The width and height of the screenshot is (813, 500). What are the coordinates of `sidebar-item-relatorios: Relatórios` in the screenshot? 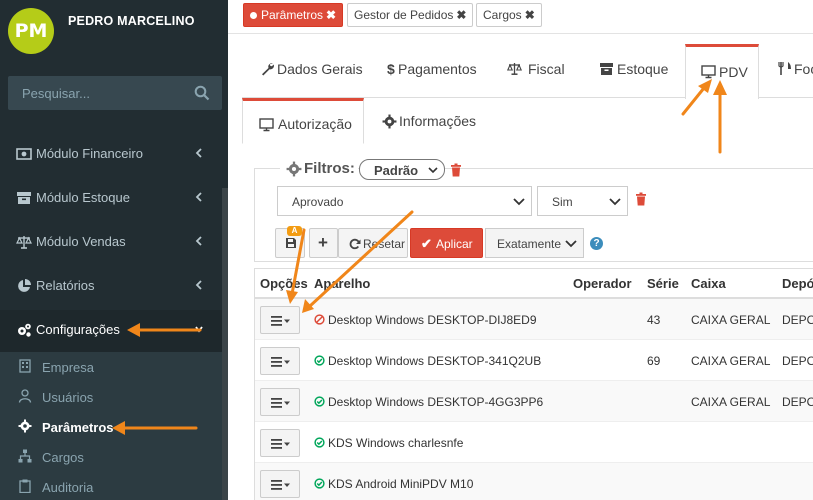 It's located at (111, 286).